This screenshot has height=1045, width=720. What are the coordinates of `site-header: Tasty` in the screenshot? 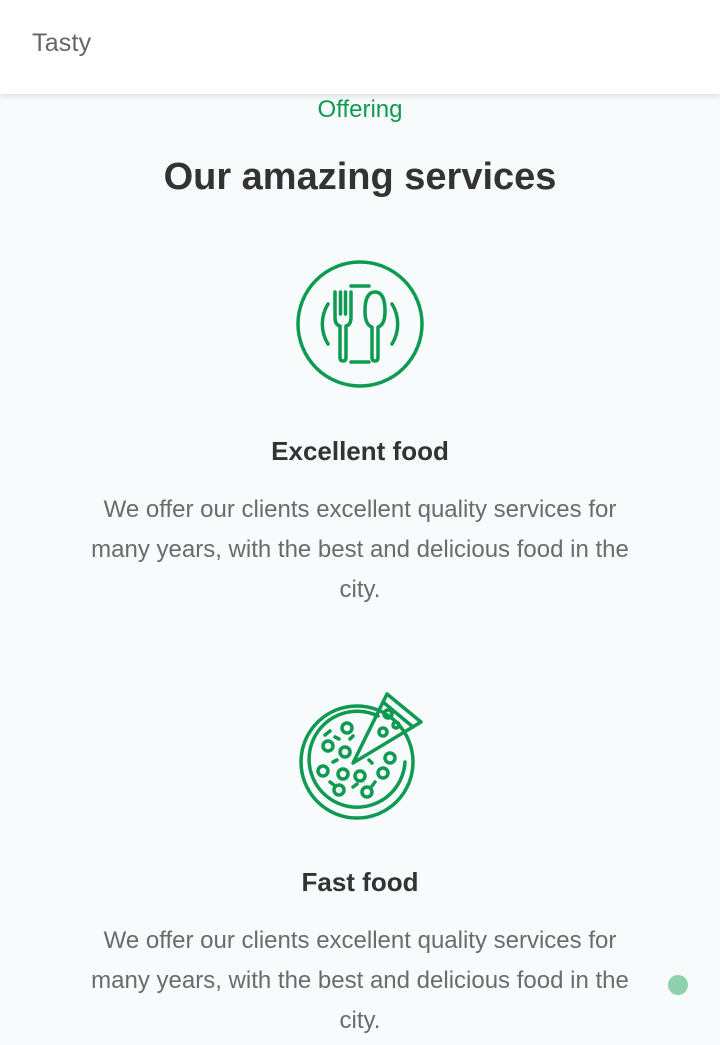 It's located at (360, 47).